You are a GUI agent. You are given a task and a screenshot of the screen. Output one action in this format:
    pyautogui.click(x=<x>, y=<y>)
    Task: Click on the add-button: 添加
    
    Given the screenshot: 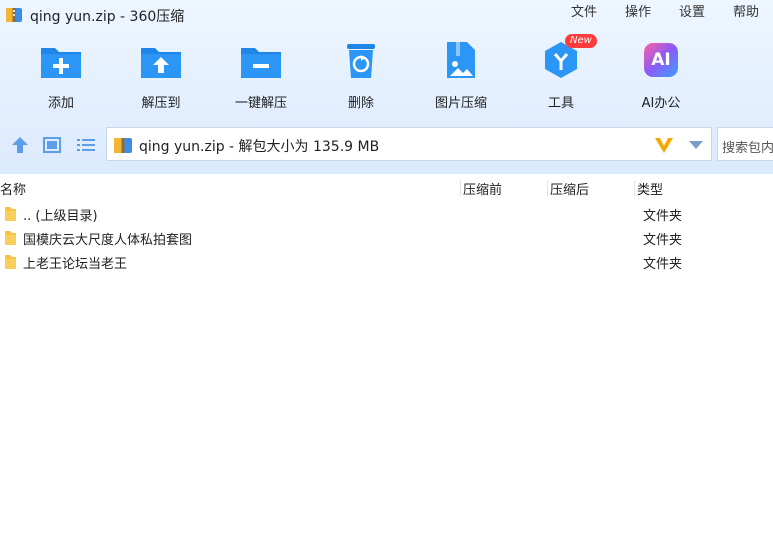 What is the action you would take?
    pyautogui.click(x=61, y=74)
    